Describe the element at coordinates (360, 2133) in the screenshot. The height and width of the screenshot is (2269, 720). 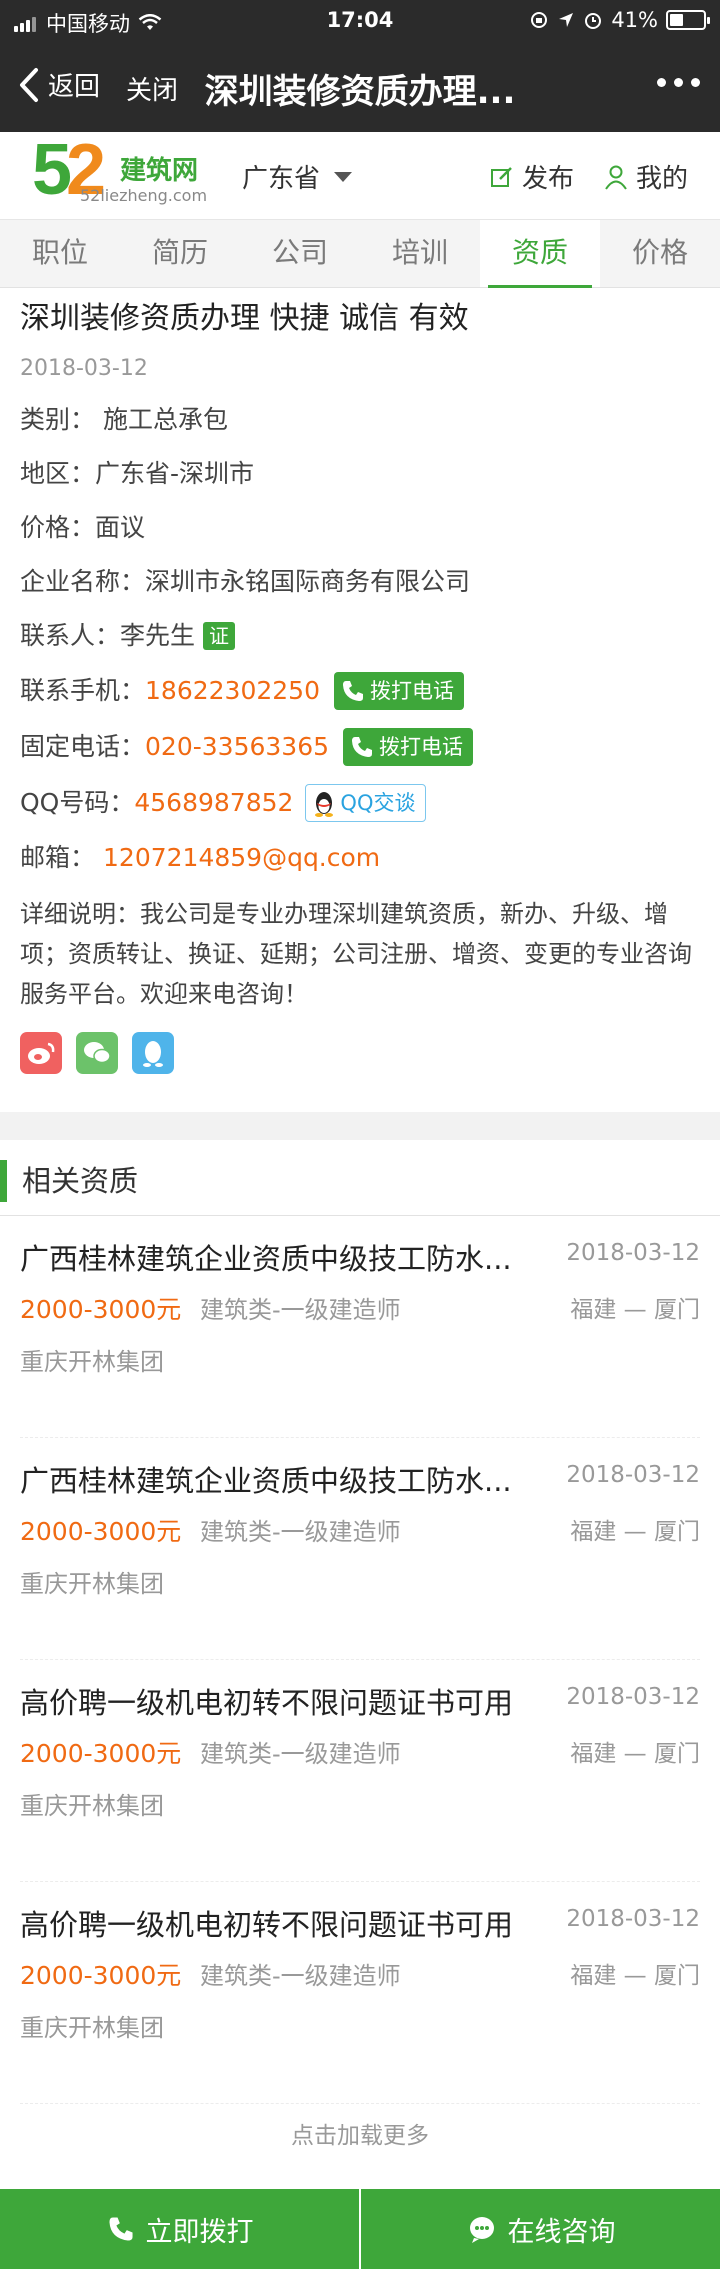
I see `load-more-button: 点击加载更多` at that location.